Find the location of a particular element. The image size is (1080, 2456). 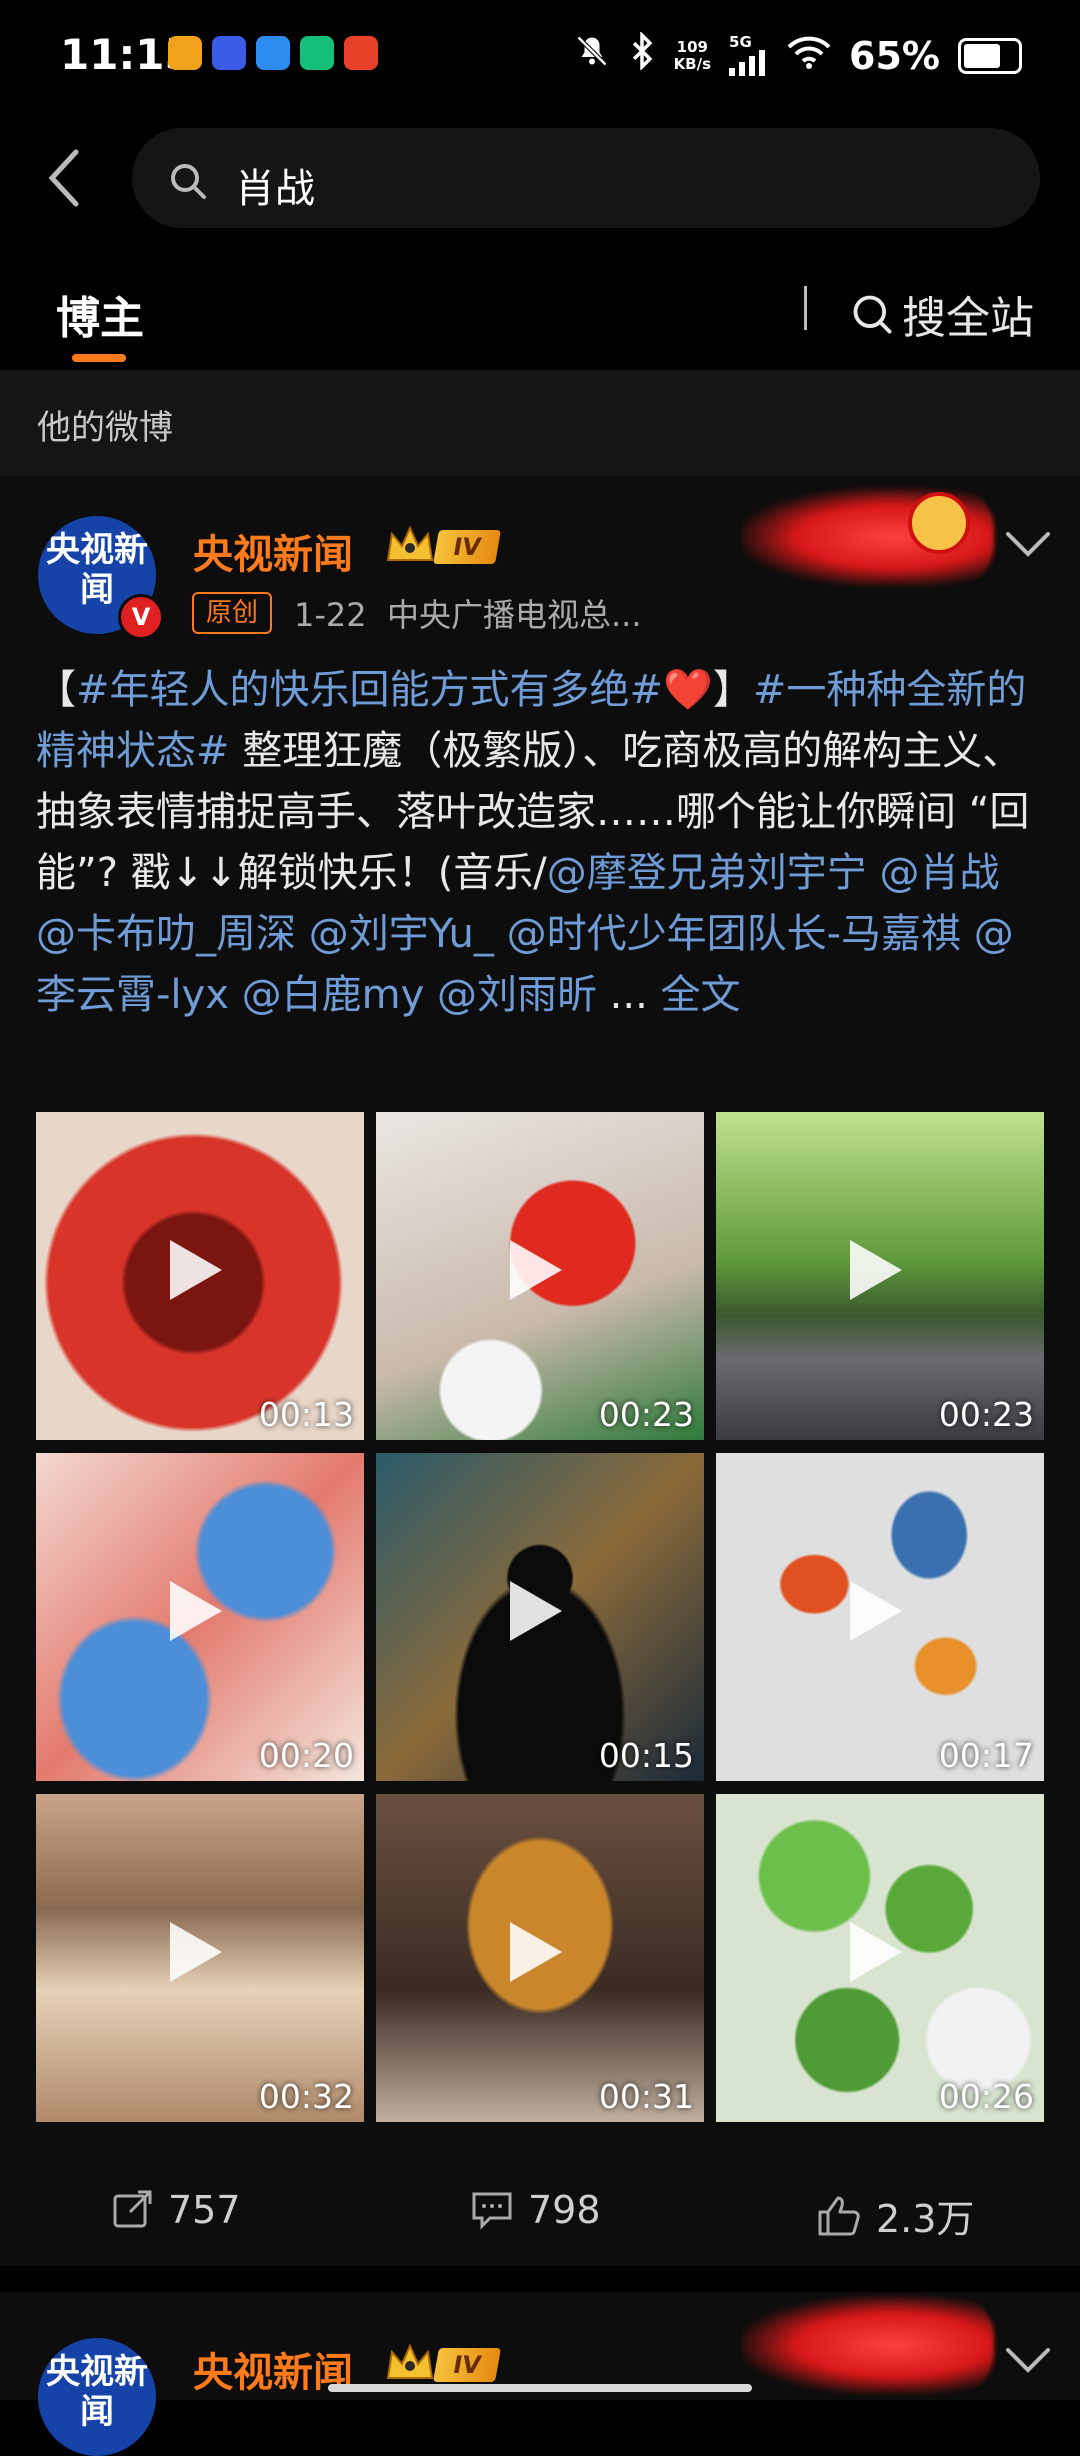

comment-button: 798 is located at coordinates (535, 2210).